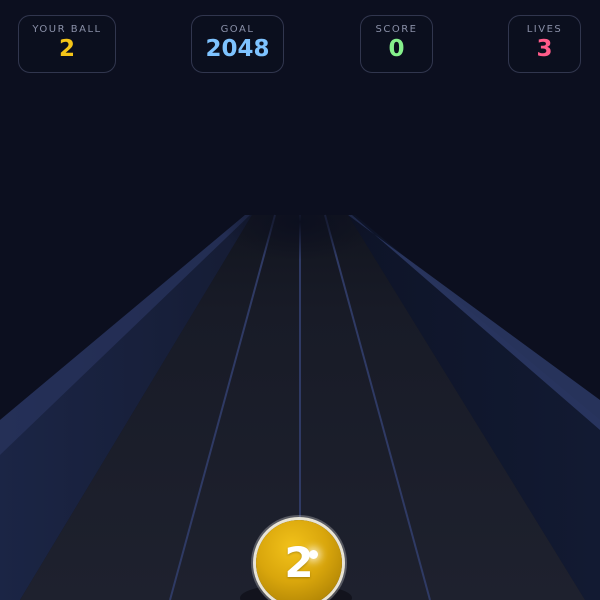 The image size is (600, 600). Describe the element at coordinates (66, 49) in the screenshot. I see `your-ball-value: 2` at that location.